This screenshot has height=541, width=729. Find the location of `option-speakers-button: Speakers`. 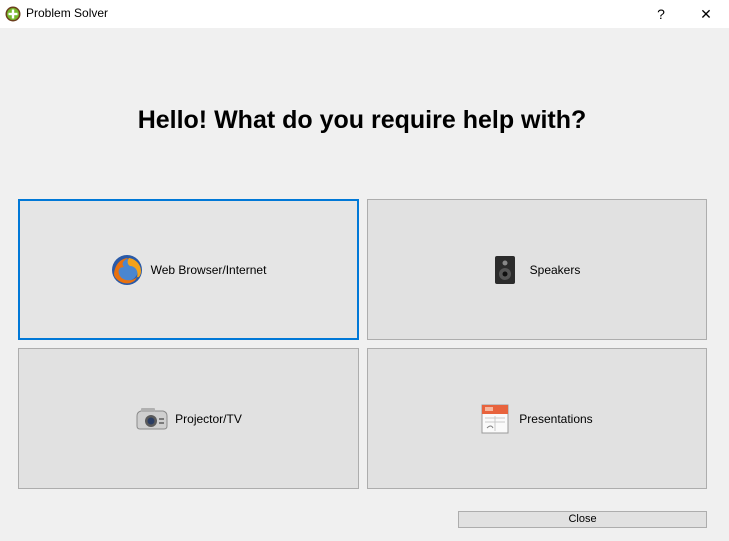

option-speakers-button: Speakers is located at coordinates (537, 269).